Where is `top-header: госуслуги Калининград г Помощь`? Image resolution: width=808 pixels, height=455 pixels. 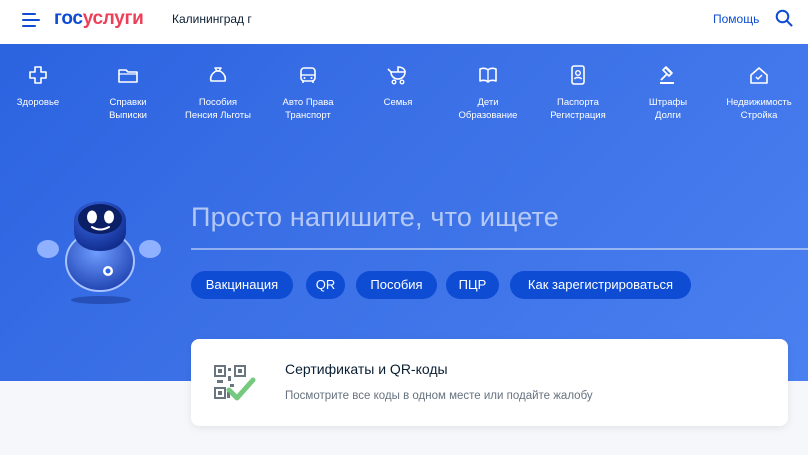
top-header: госуслуги Калининград г Помощь is located at coordinates (404, 22).